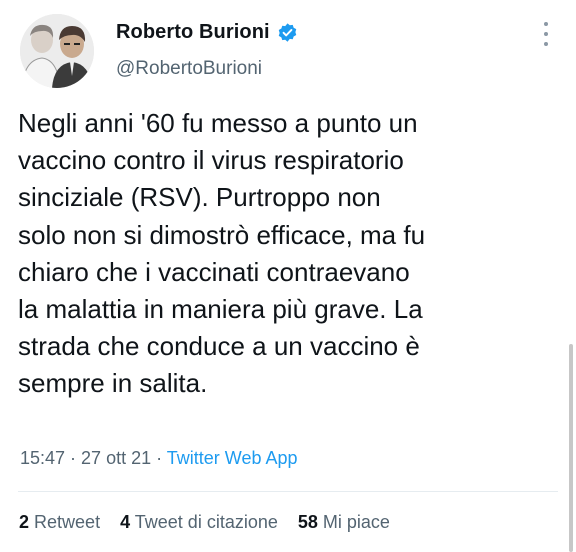 The image size is (576, 552). I want to click on tweet-meta: 15:47 · 27 ott 21 · Twitter Web App, so click(159, 458).